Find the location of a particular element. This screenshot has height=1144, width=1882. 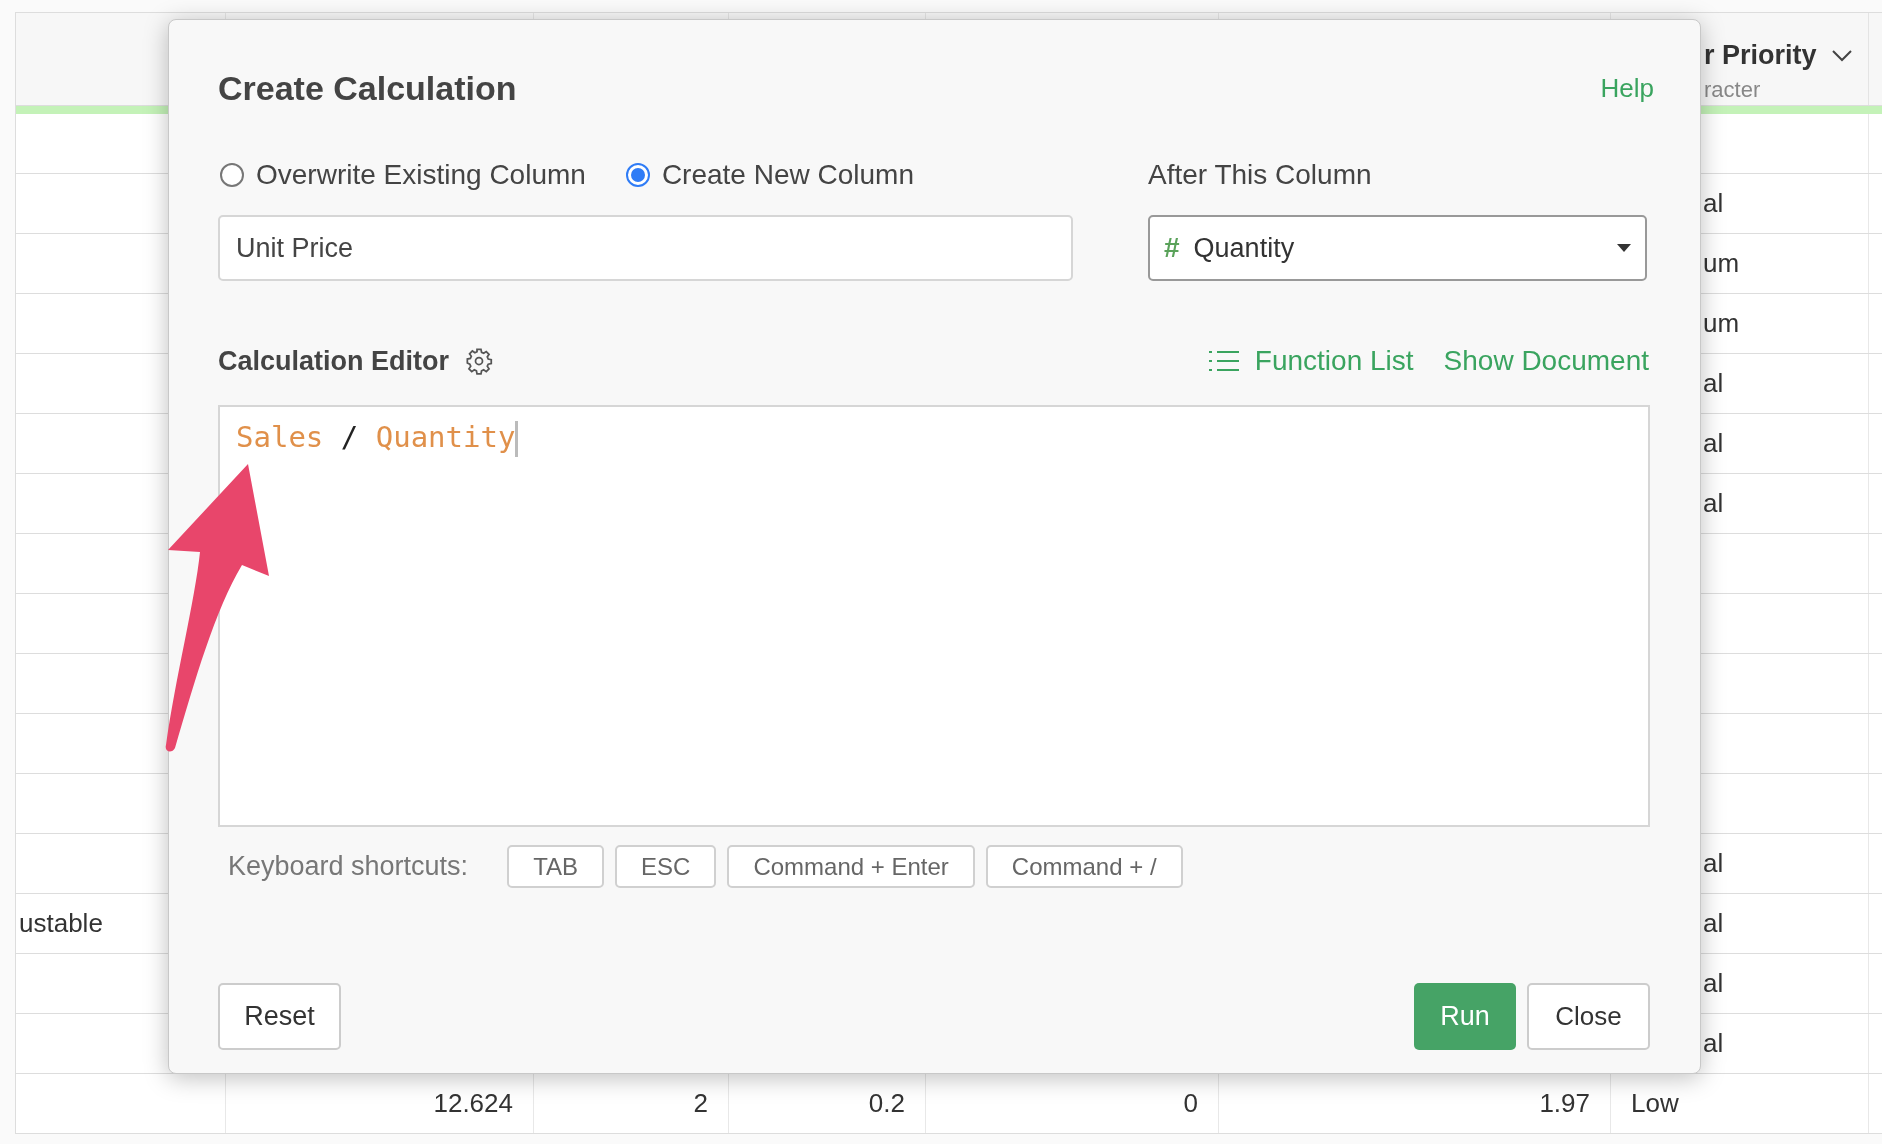

number-type-icon: # is located at coordinates (1172, 248).